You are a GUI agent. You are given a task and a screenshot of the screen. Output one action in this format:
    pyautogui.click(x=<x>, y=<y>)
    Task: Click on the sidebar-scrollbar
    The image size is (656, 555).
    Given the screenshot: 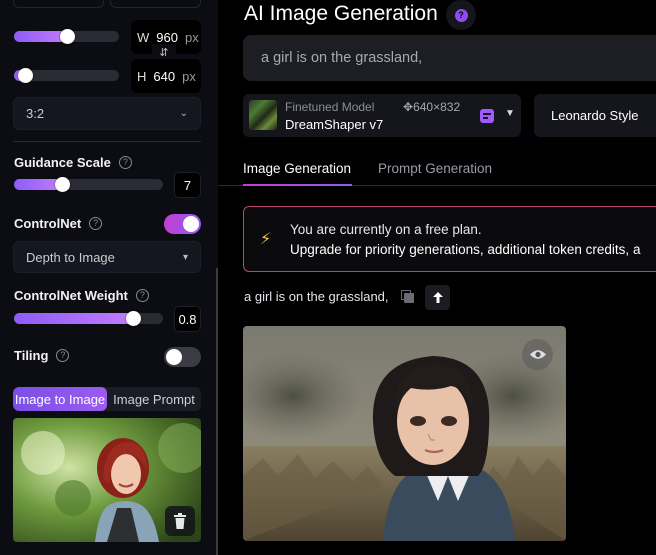 What is the action you would take?
    pyautogui.click(x=217, y=411)
    